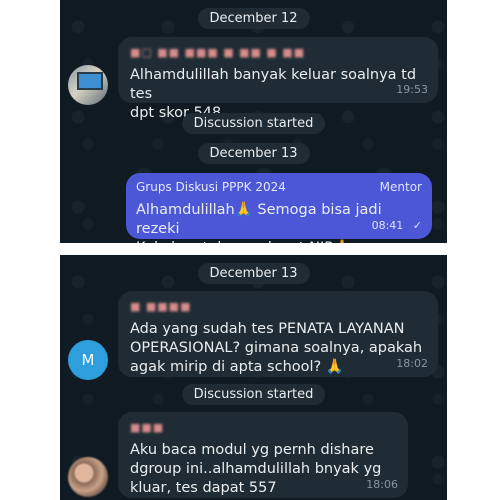  I want to click on message-header: Grups Diskusi PPPK 2024 Mentor, so click(279, 187).